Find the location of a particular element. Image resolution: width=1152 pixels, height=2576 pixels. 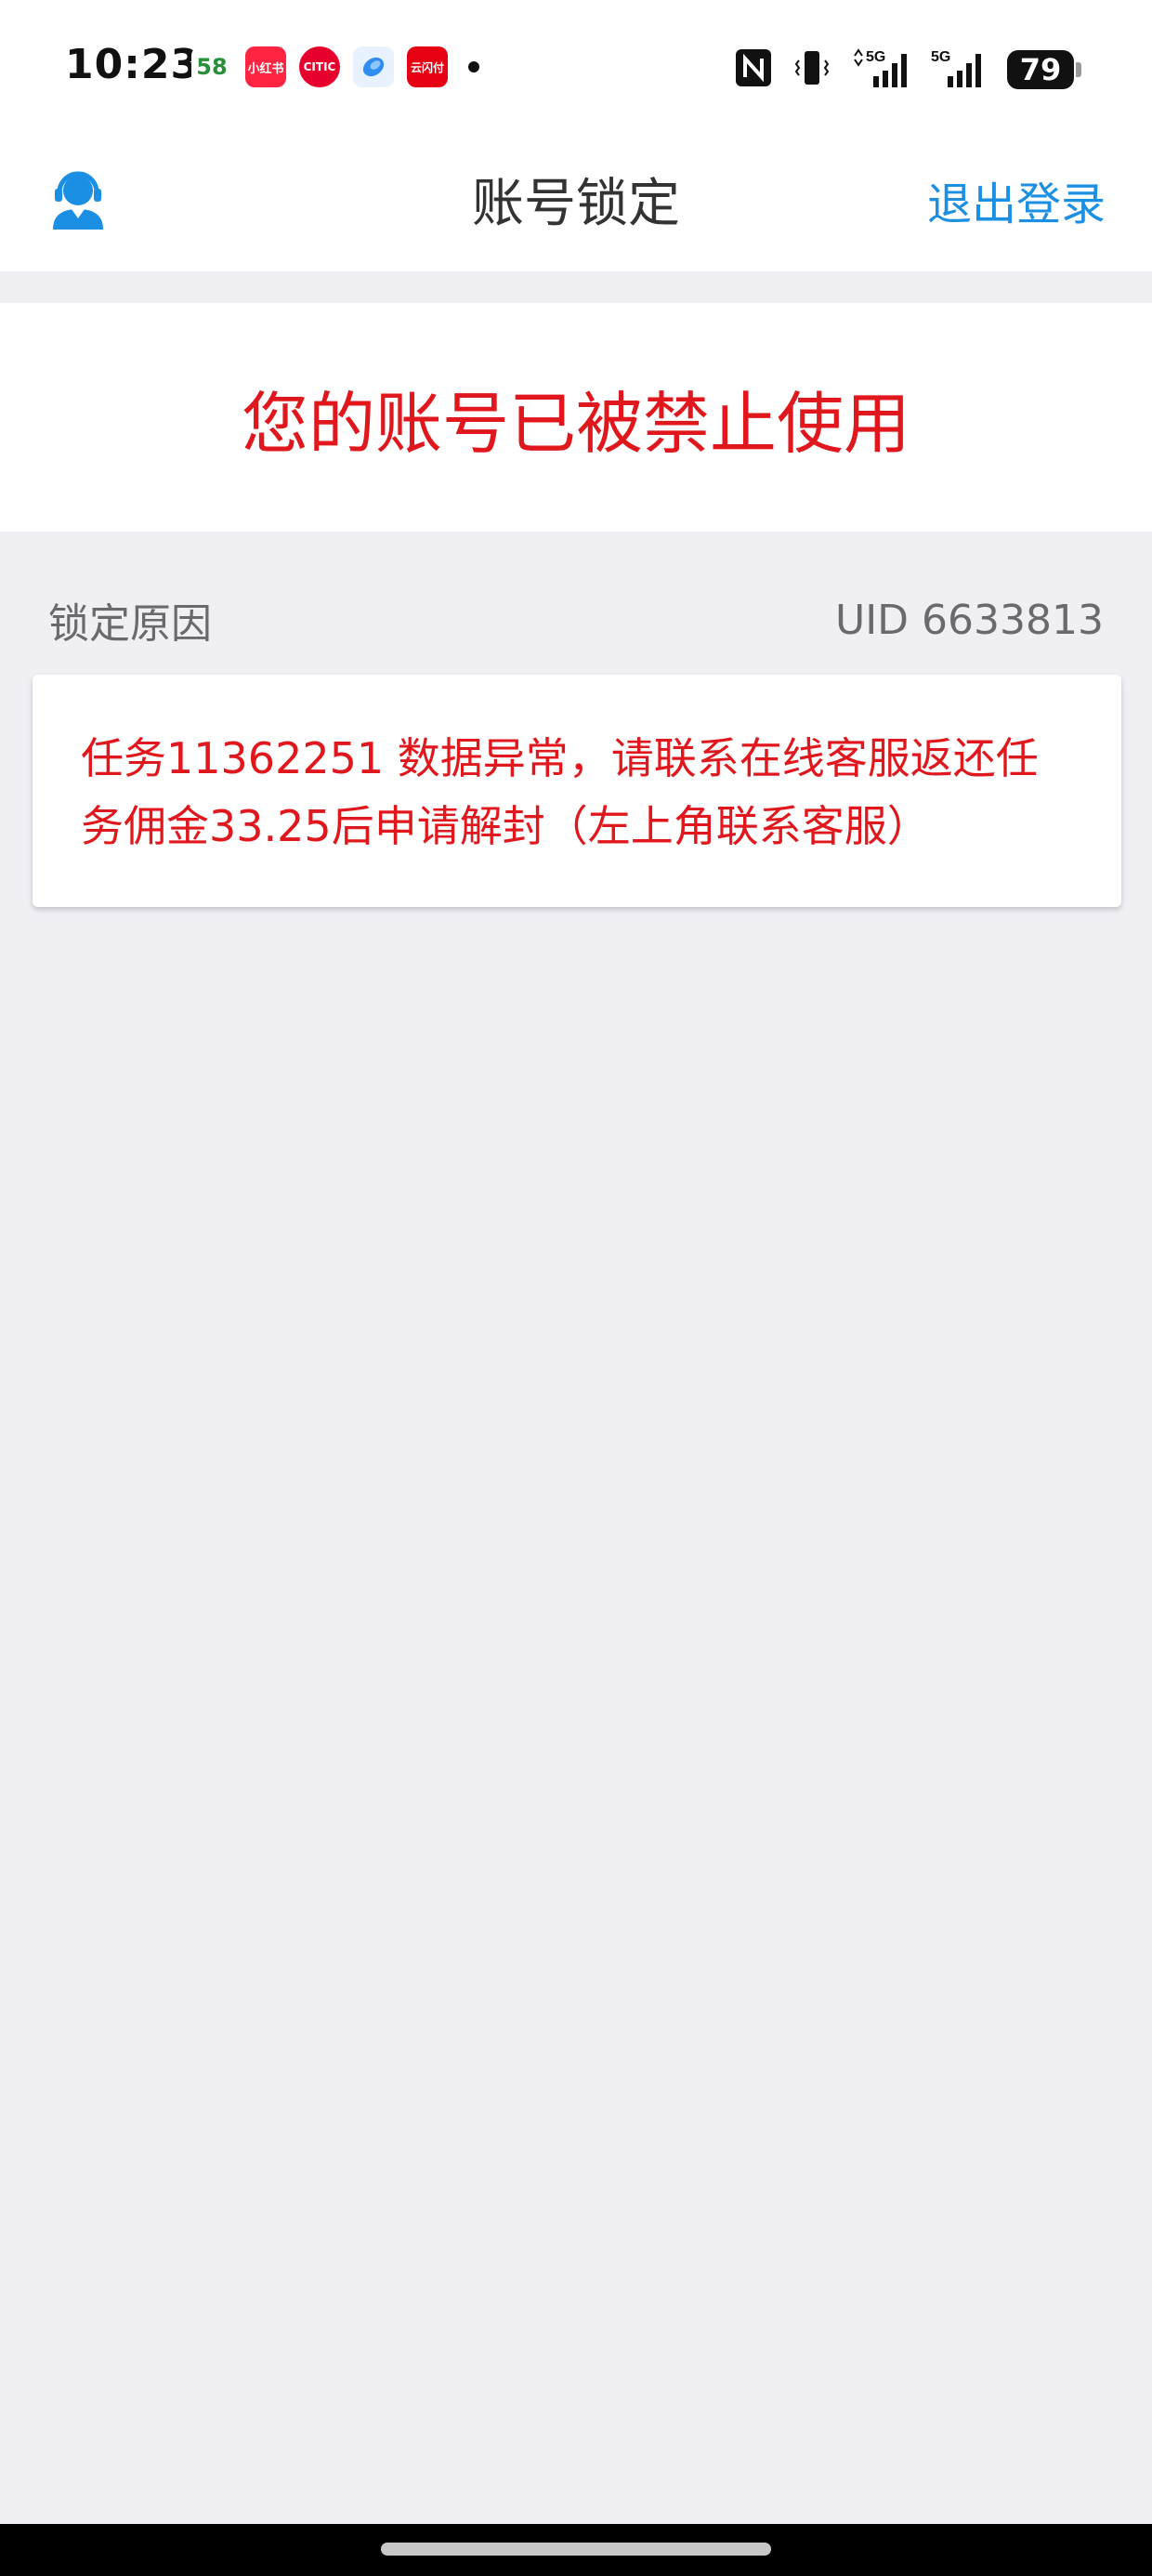

signal-icon-1: 5G is located at coordinates (880, 69).